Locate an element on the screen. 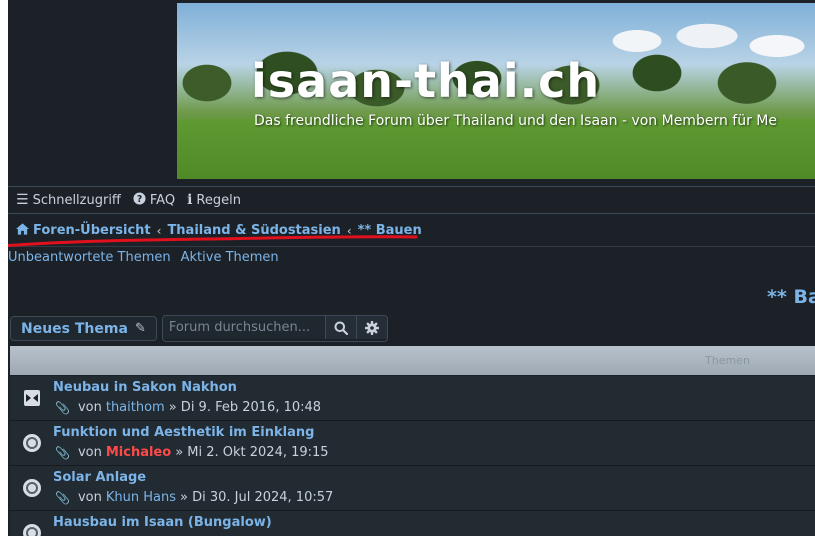 Image resolution: width=815 pixels, height=536 pixels. topic-author: Khun Hans is located at coordinates (141, 497).